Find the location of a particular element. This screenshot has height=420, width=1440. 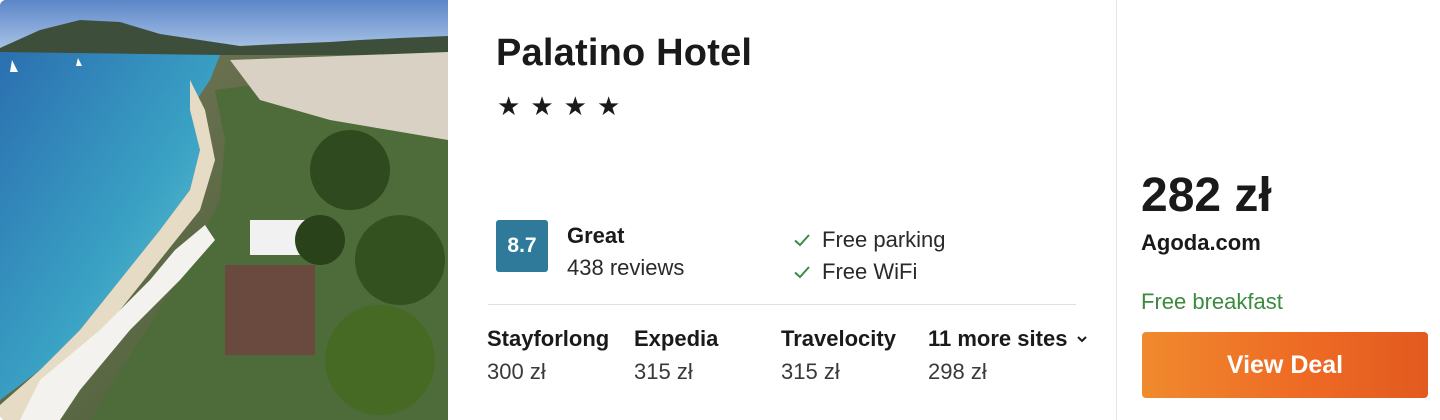

deal-extra: Free breakfast is located at coordinates (1212, 301).